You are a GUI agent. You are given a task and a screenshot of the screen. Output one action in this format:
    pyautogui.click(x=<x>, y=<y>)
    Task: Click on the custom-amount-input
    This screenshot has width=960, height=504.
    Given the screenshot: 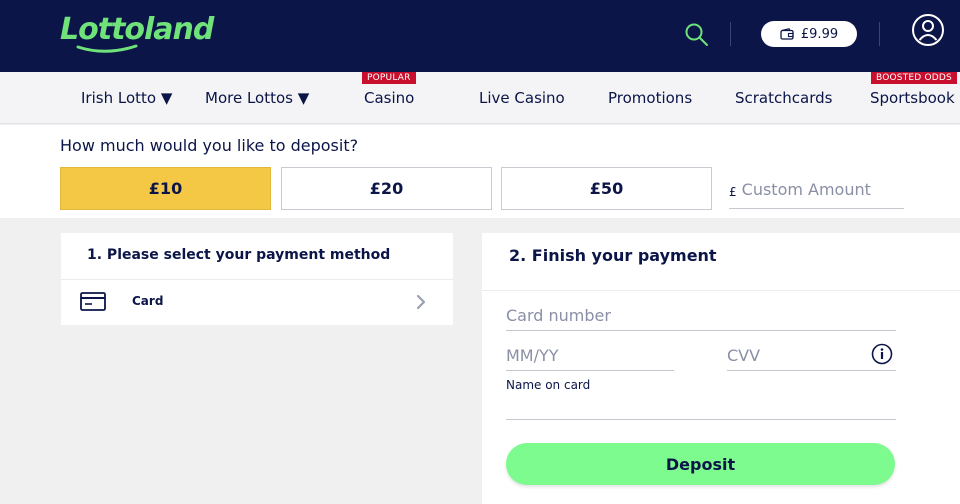 What is the action you would take?
    pyautogui.click(x=816, y=189)
    